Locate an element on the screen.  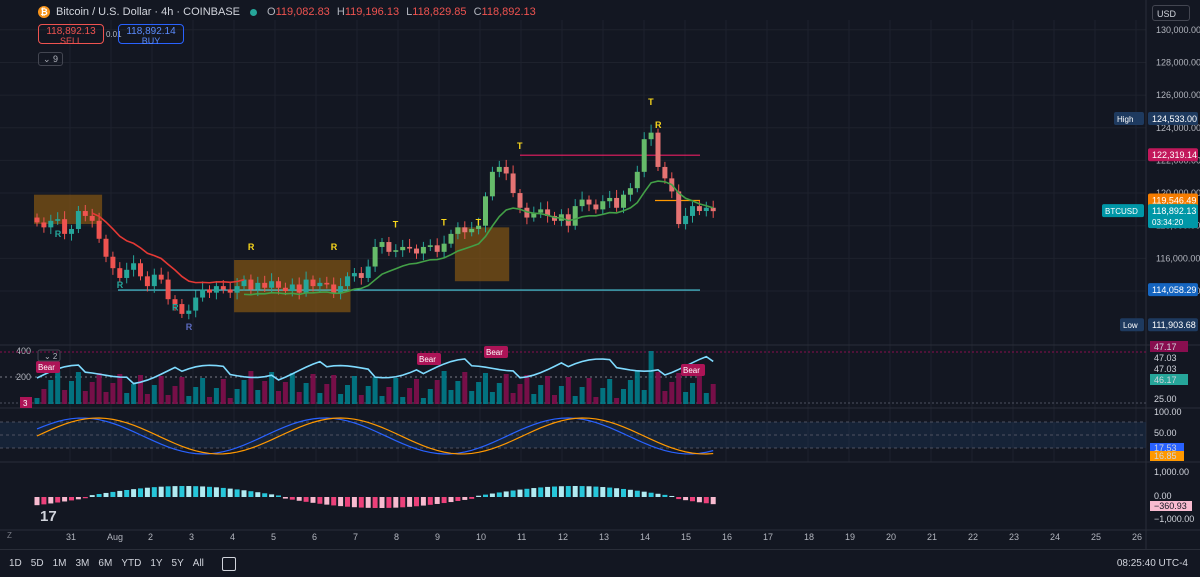
price-tag-value: 124,533.00 is located at coordinates (1174, 119).